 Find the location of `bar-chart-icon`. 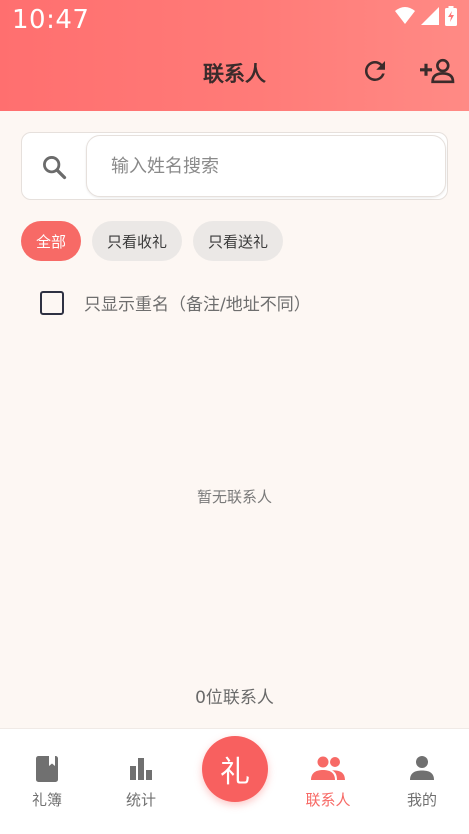

bar-chart-icon is located at coordinates (141, 769).